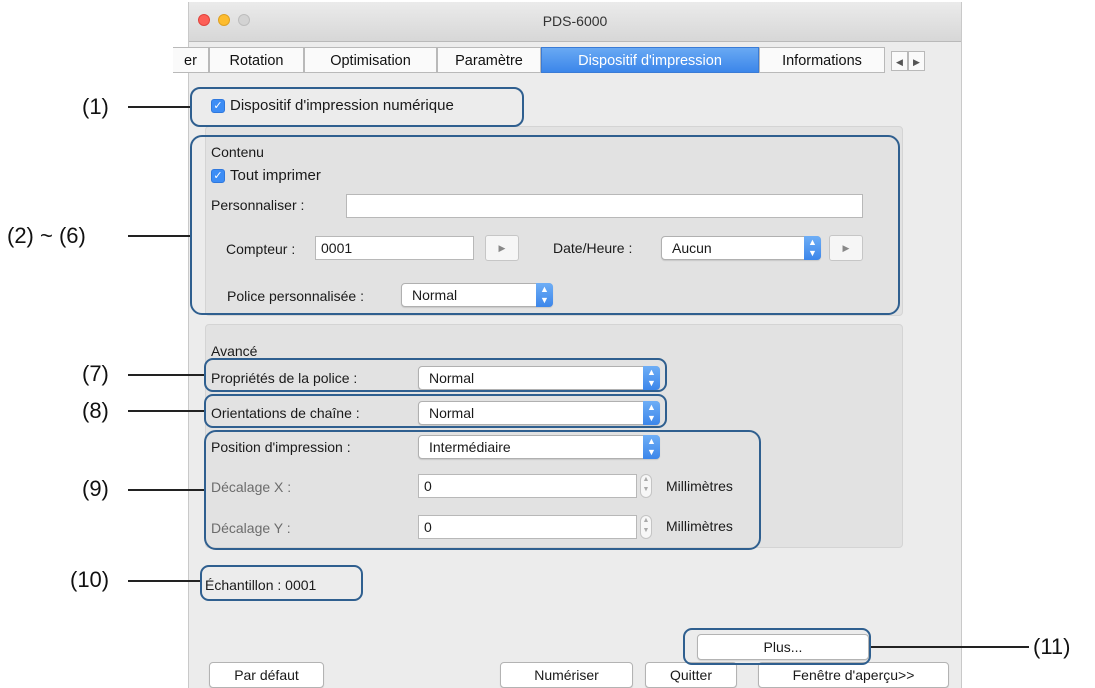  I want to click on tab-partial-left: er, so click(191, 60).